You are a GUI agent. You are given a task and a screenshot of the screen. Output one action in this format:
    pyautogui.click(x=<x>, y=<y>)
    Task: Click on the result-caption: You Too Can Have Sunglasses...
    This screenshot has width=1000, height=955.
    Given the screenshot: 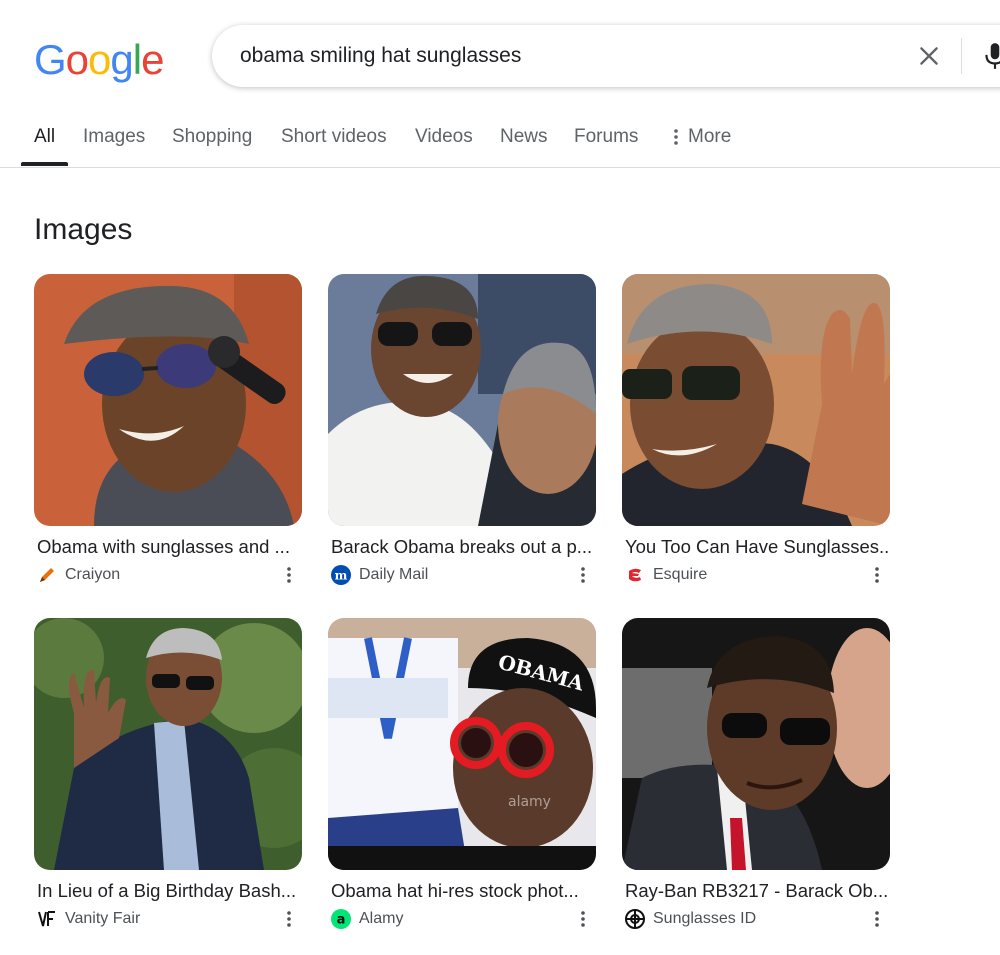 What is the action you would take?
    pyautogui.click(x=757, y=547)
    